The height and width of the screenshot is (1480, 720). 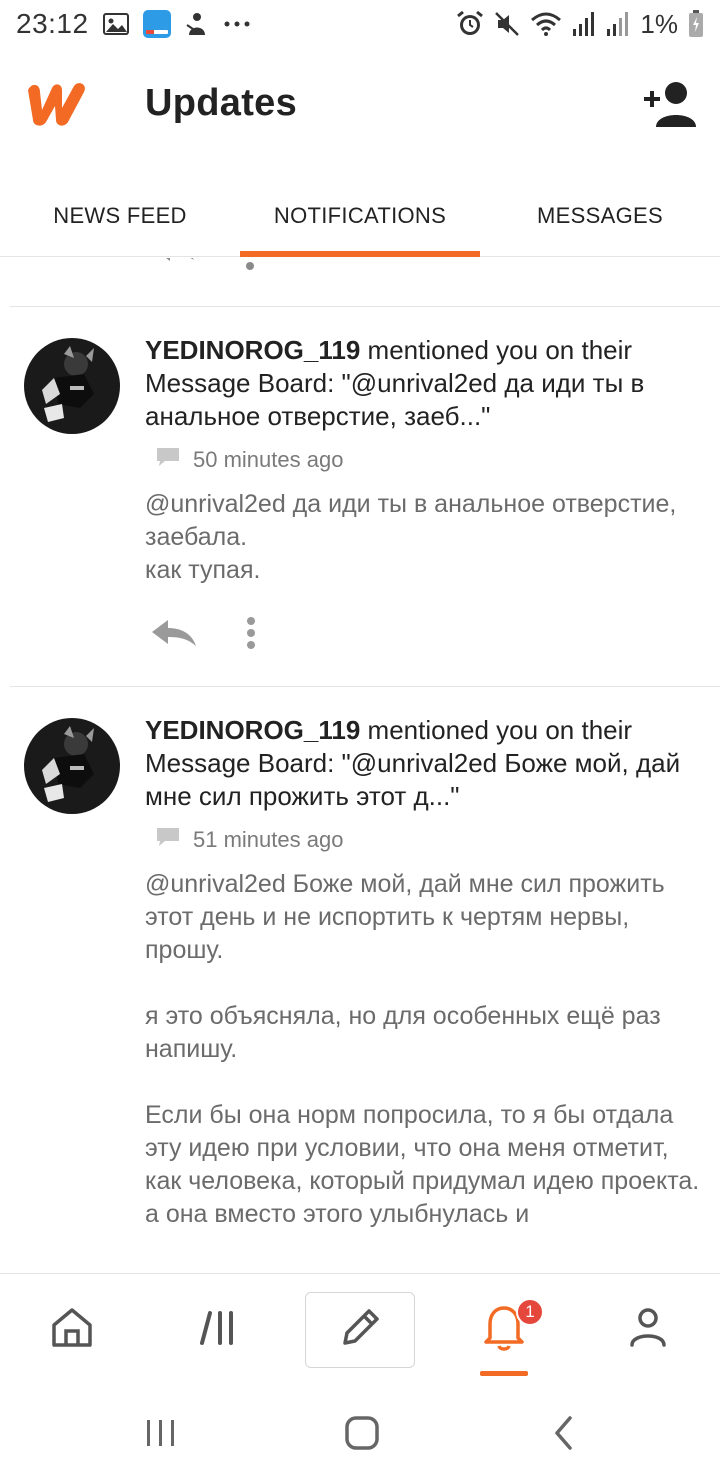 I want to click on notification-meta: 51 minutes ago, so click(x=249, y=840).